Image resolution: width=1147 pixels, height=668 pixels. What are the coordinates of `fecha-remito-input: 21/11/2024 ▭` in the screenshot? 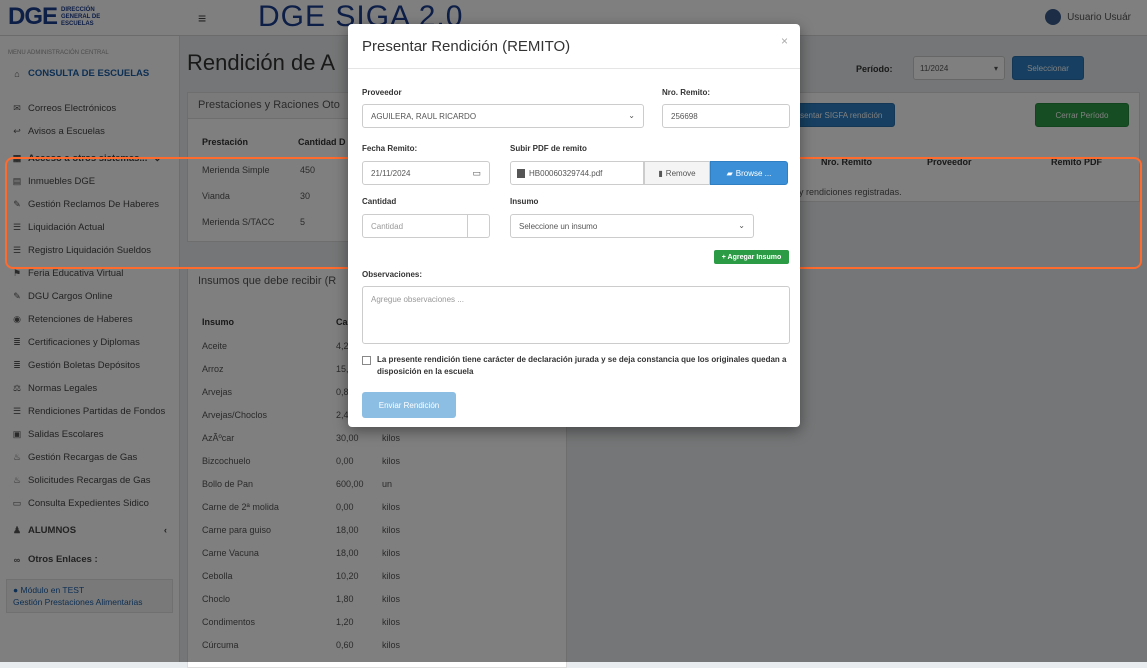 It's located at (426, 173).